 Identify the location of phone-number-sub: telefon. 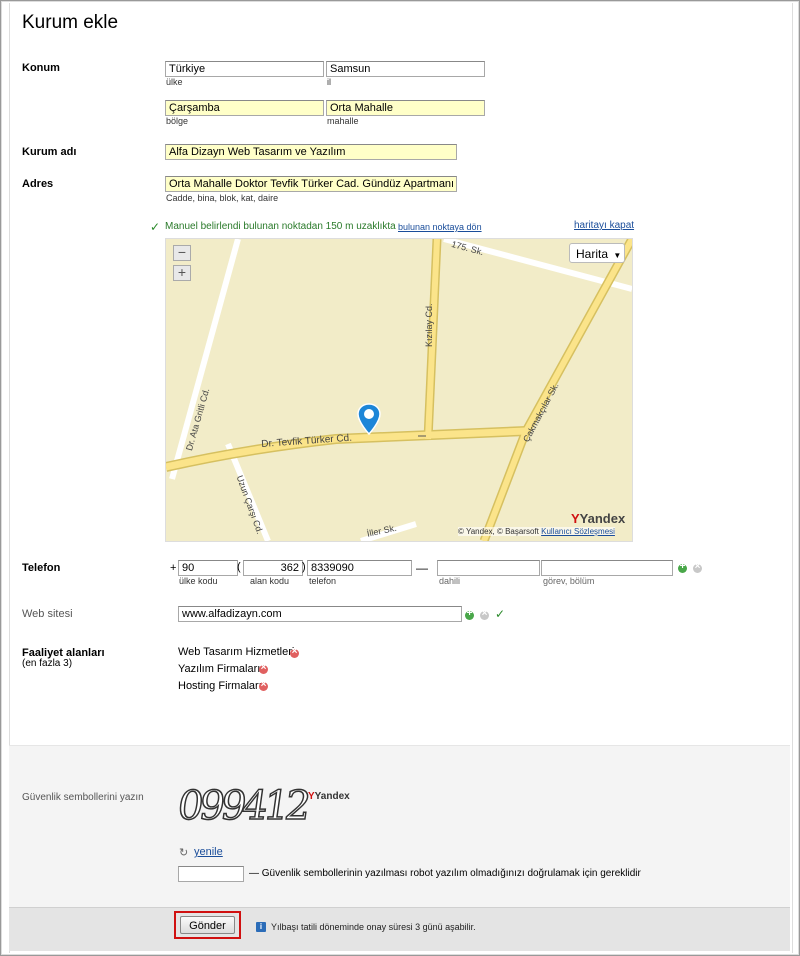
(323, 581).